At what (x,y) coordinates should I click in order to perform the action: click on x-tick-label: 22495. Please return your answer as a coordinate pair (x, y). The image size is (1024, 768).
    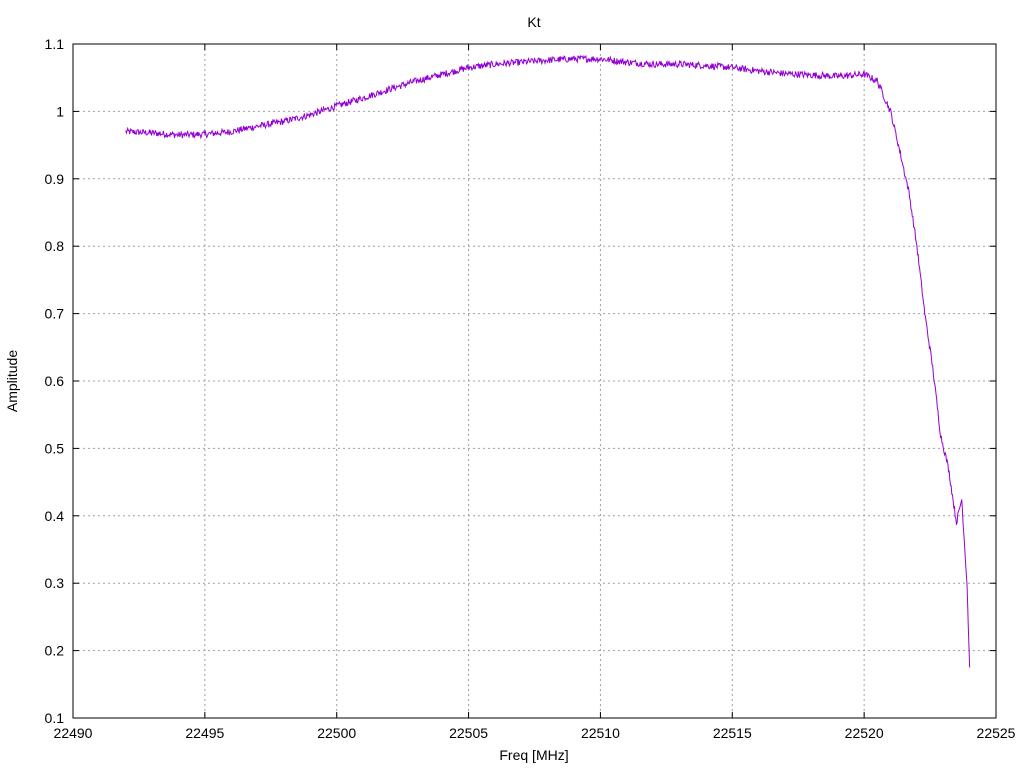
    Looking at the image, I should click on (204, 733).